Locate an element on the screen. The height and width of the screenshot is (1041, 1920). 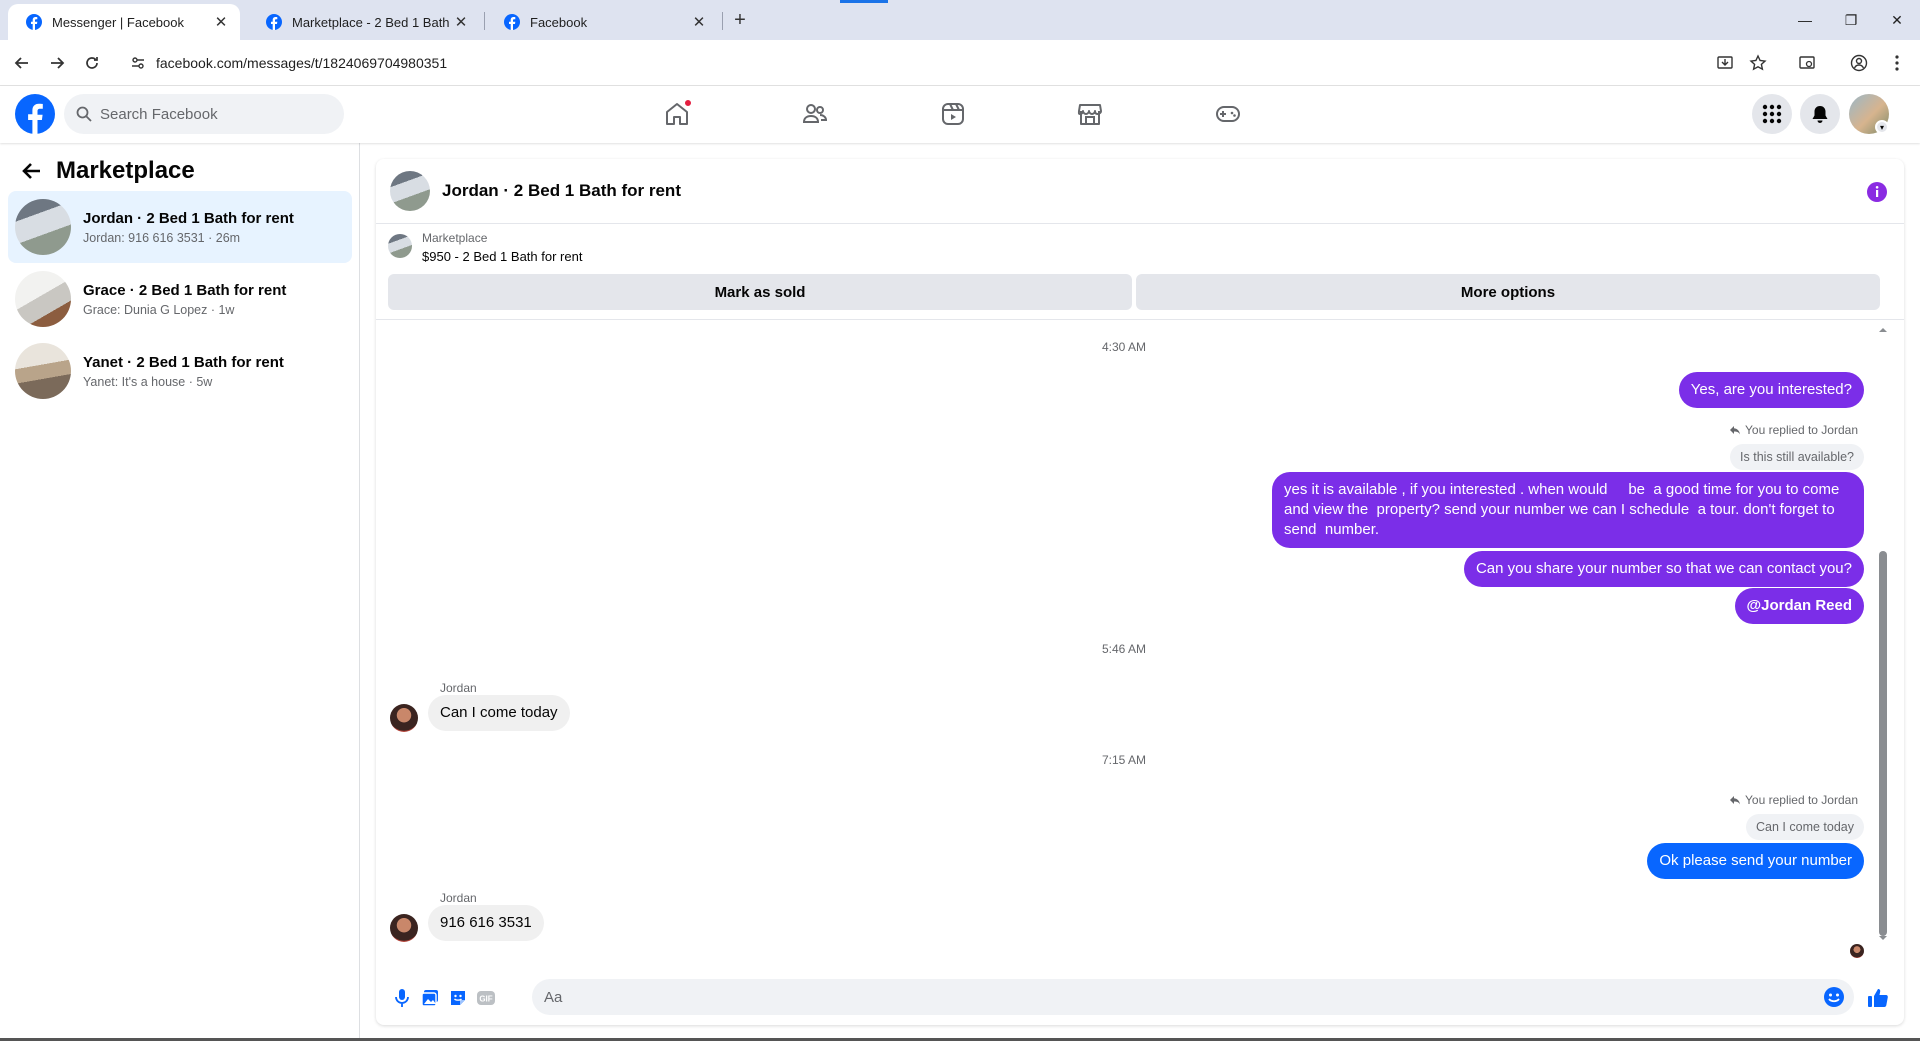
conversation-title: Grace · 2 Bed 1 Bath for rent is located at coordinates (185, 290).